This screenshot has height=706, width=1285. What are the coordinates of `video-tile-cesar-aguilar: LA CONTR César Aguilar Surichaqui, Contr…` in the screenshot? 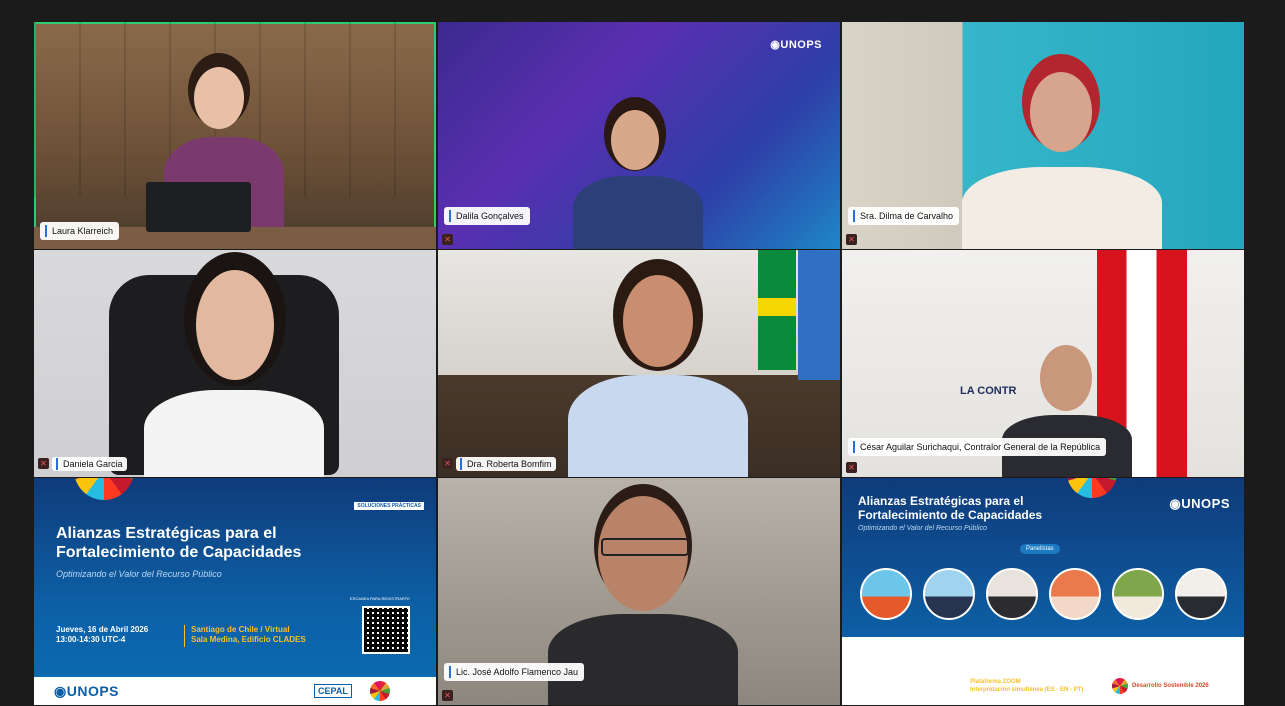 It's located at (1043, 363).